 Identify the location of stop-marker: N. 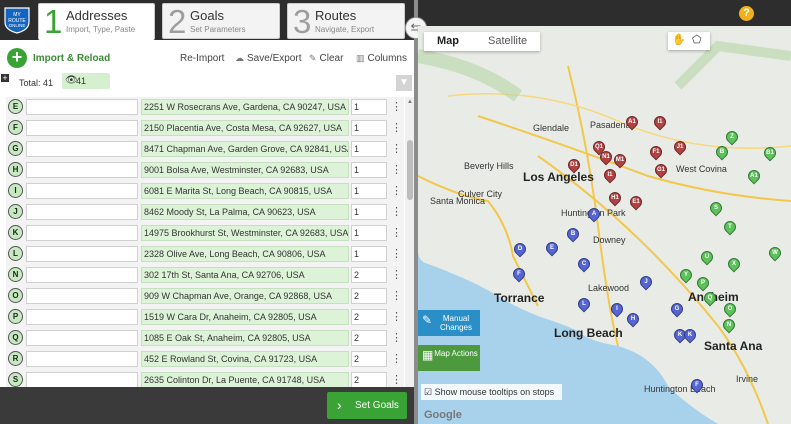
(15, 274).